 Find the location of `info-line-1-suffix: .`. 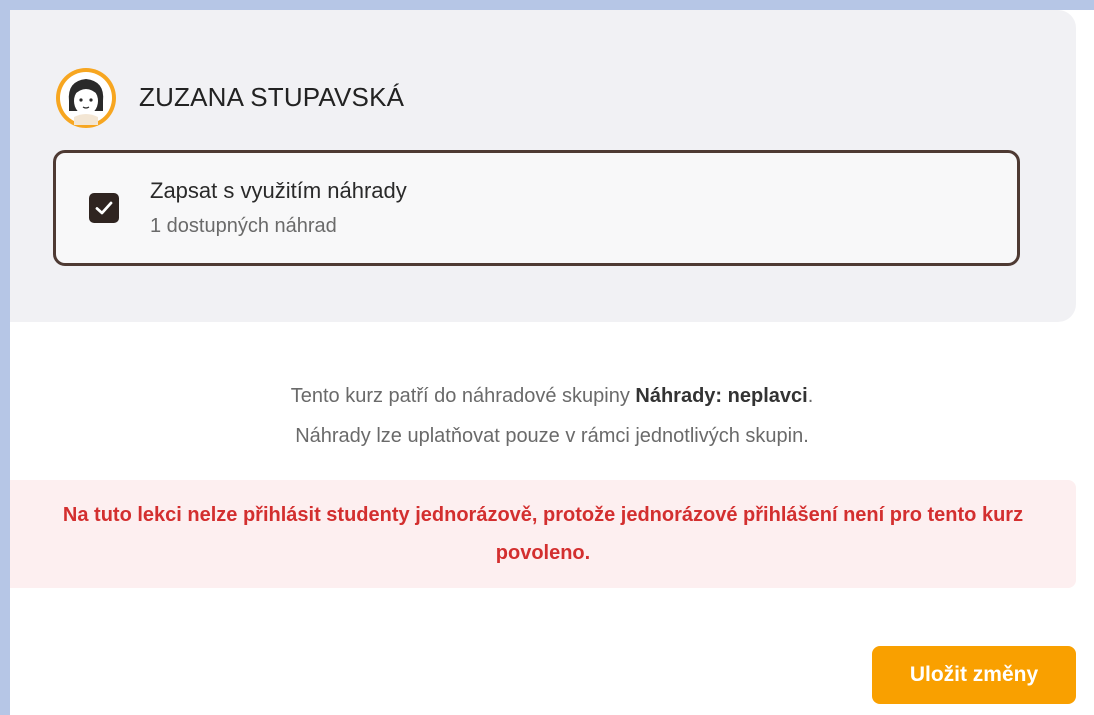

info-line-1-suffix: . is located at coordinates (810, 396).